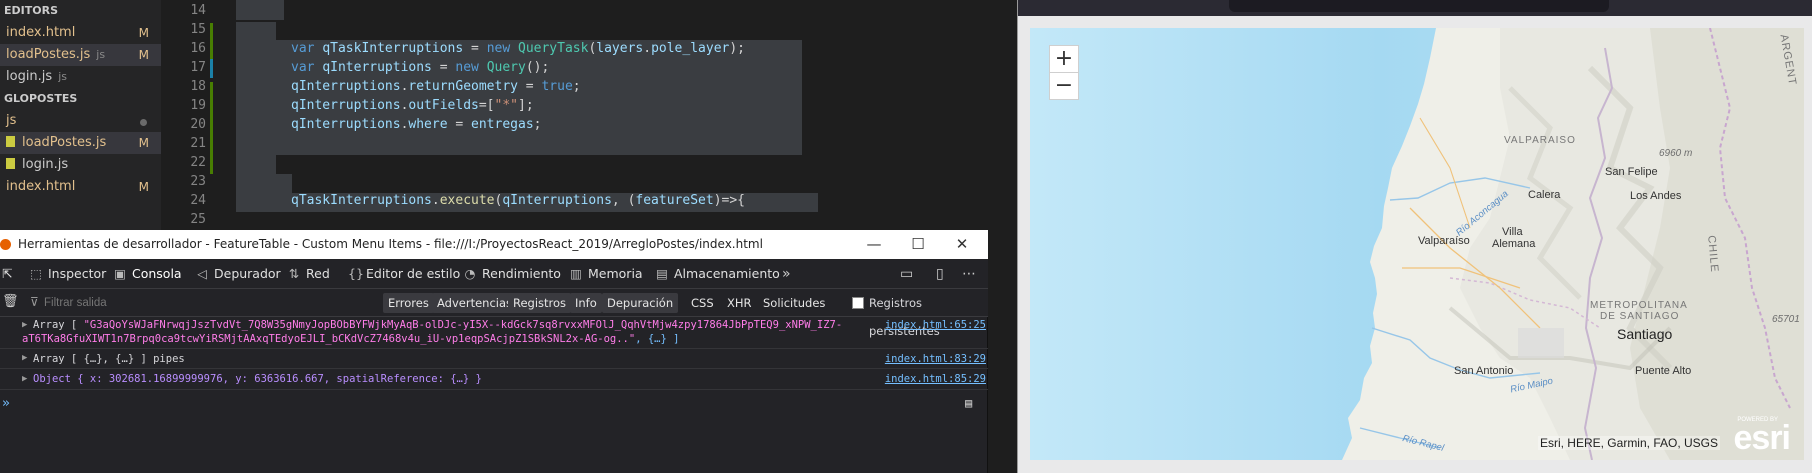 This screenshot has height=473, width=1812. Describe the element at coordinates (48, 54) in the screenshot. I see `file-name: loadPostes.js` at that location.